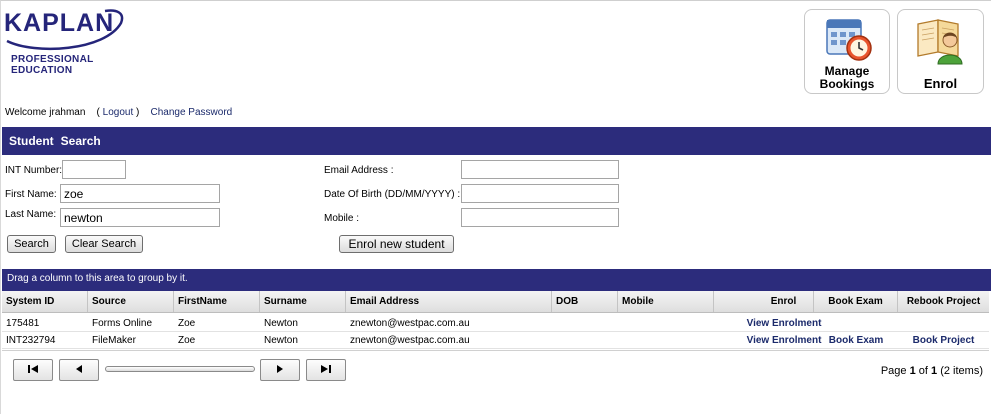  Describe the element at coordinates (856, 340) in the screenshot. I see `book-exam-link: Book Exam` at that location.